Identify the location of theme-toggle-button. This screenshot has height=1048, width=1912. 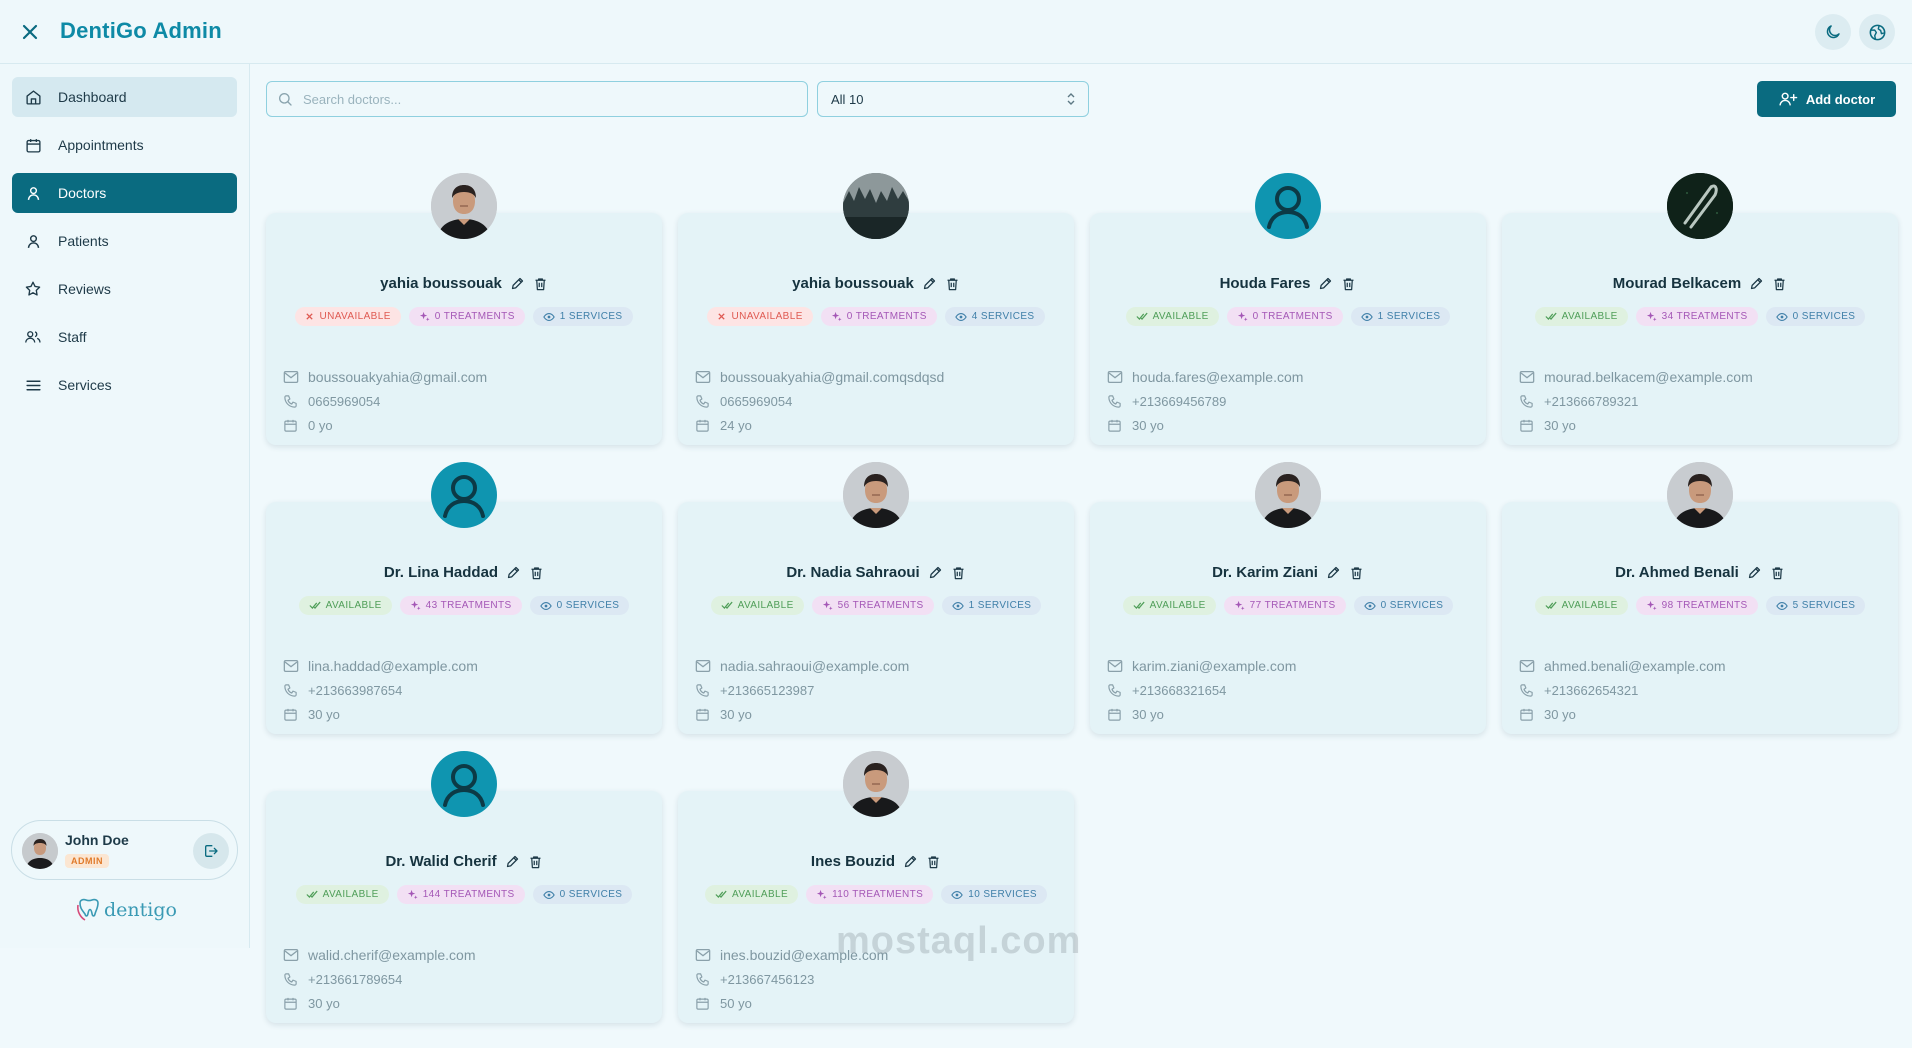
(1833, 32).